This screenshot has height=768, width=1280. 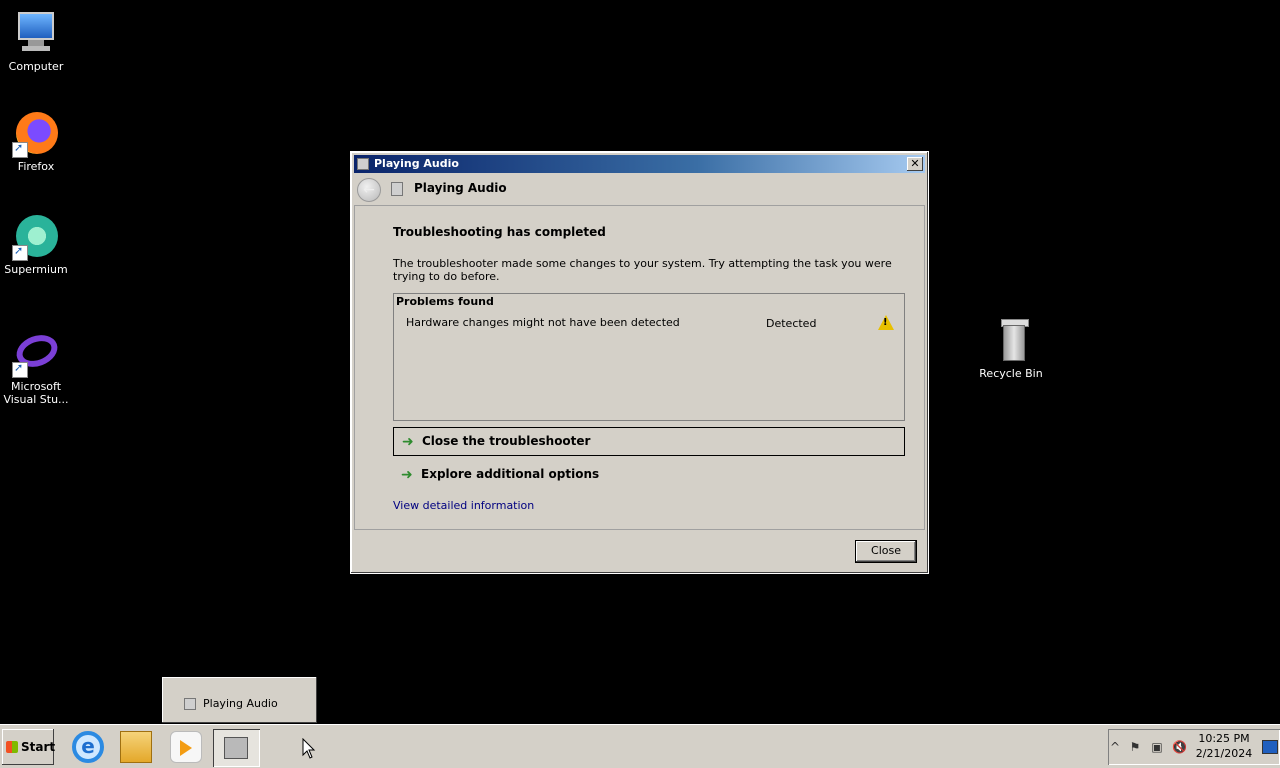 I want to click on taskbar-thumbnail: Playing Audio, so click(x=239, y=700).